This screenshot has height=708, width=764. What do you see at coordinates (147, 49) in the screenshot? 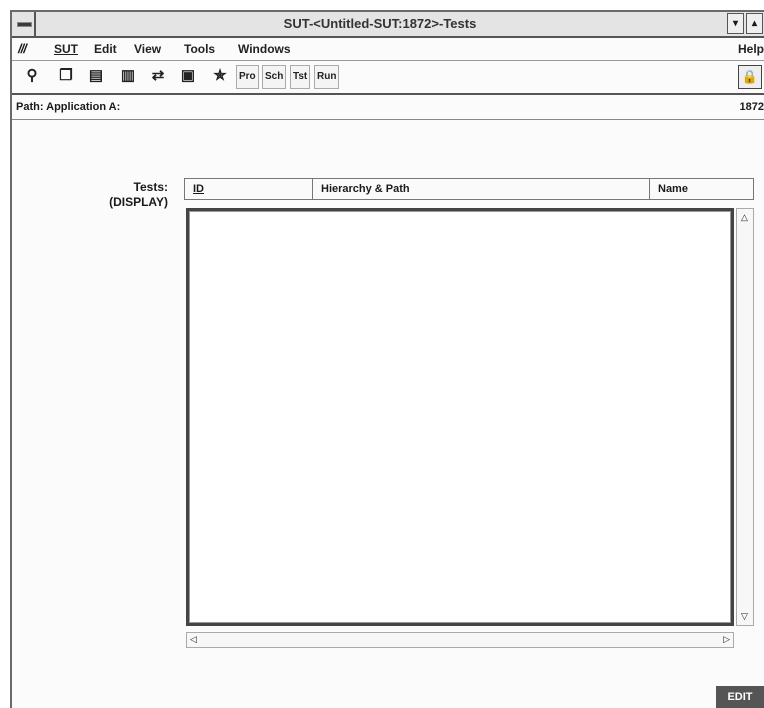
I see `menu-view: View` at bounding box center [147, 49].